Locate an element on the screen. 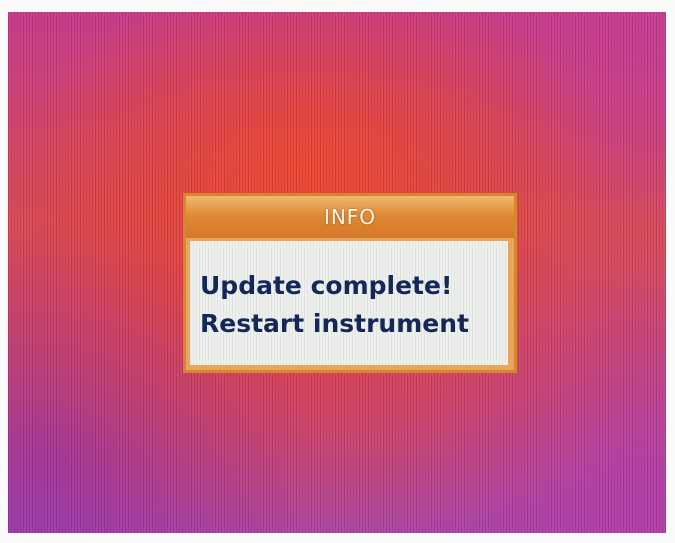  message-line-2: Restart instrument is located at coordinates (334, 323).